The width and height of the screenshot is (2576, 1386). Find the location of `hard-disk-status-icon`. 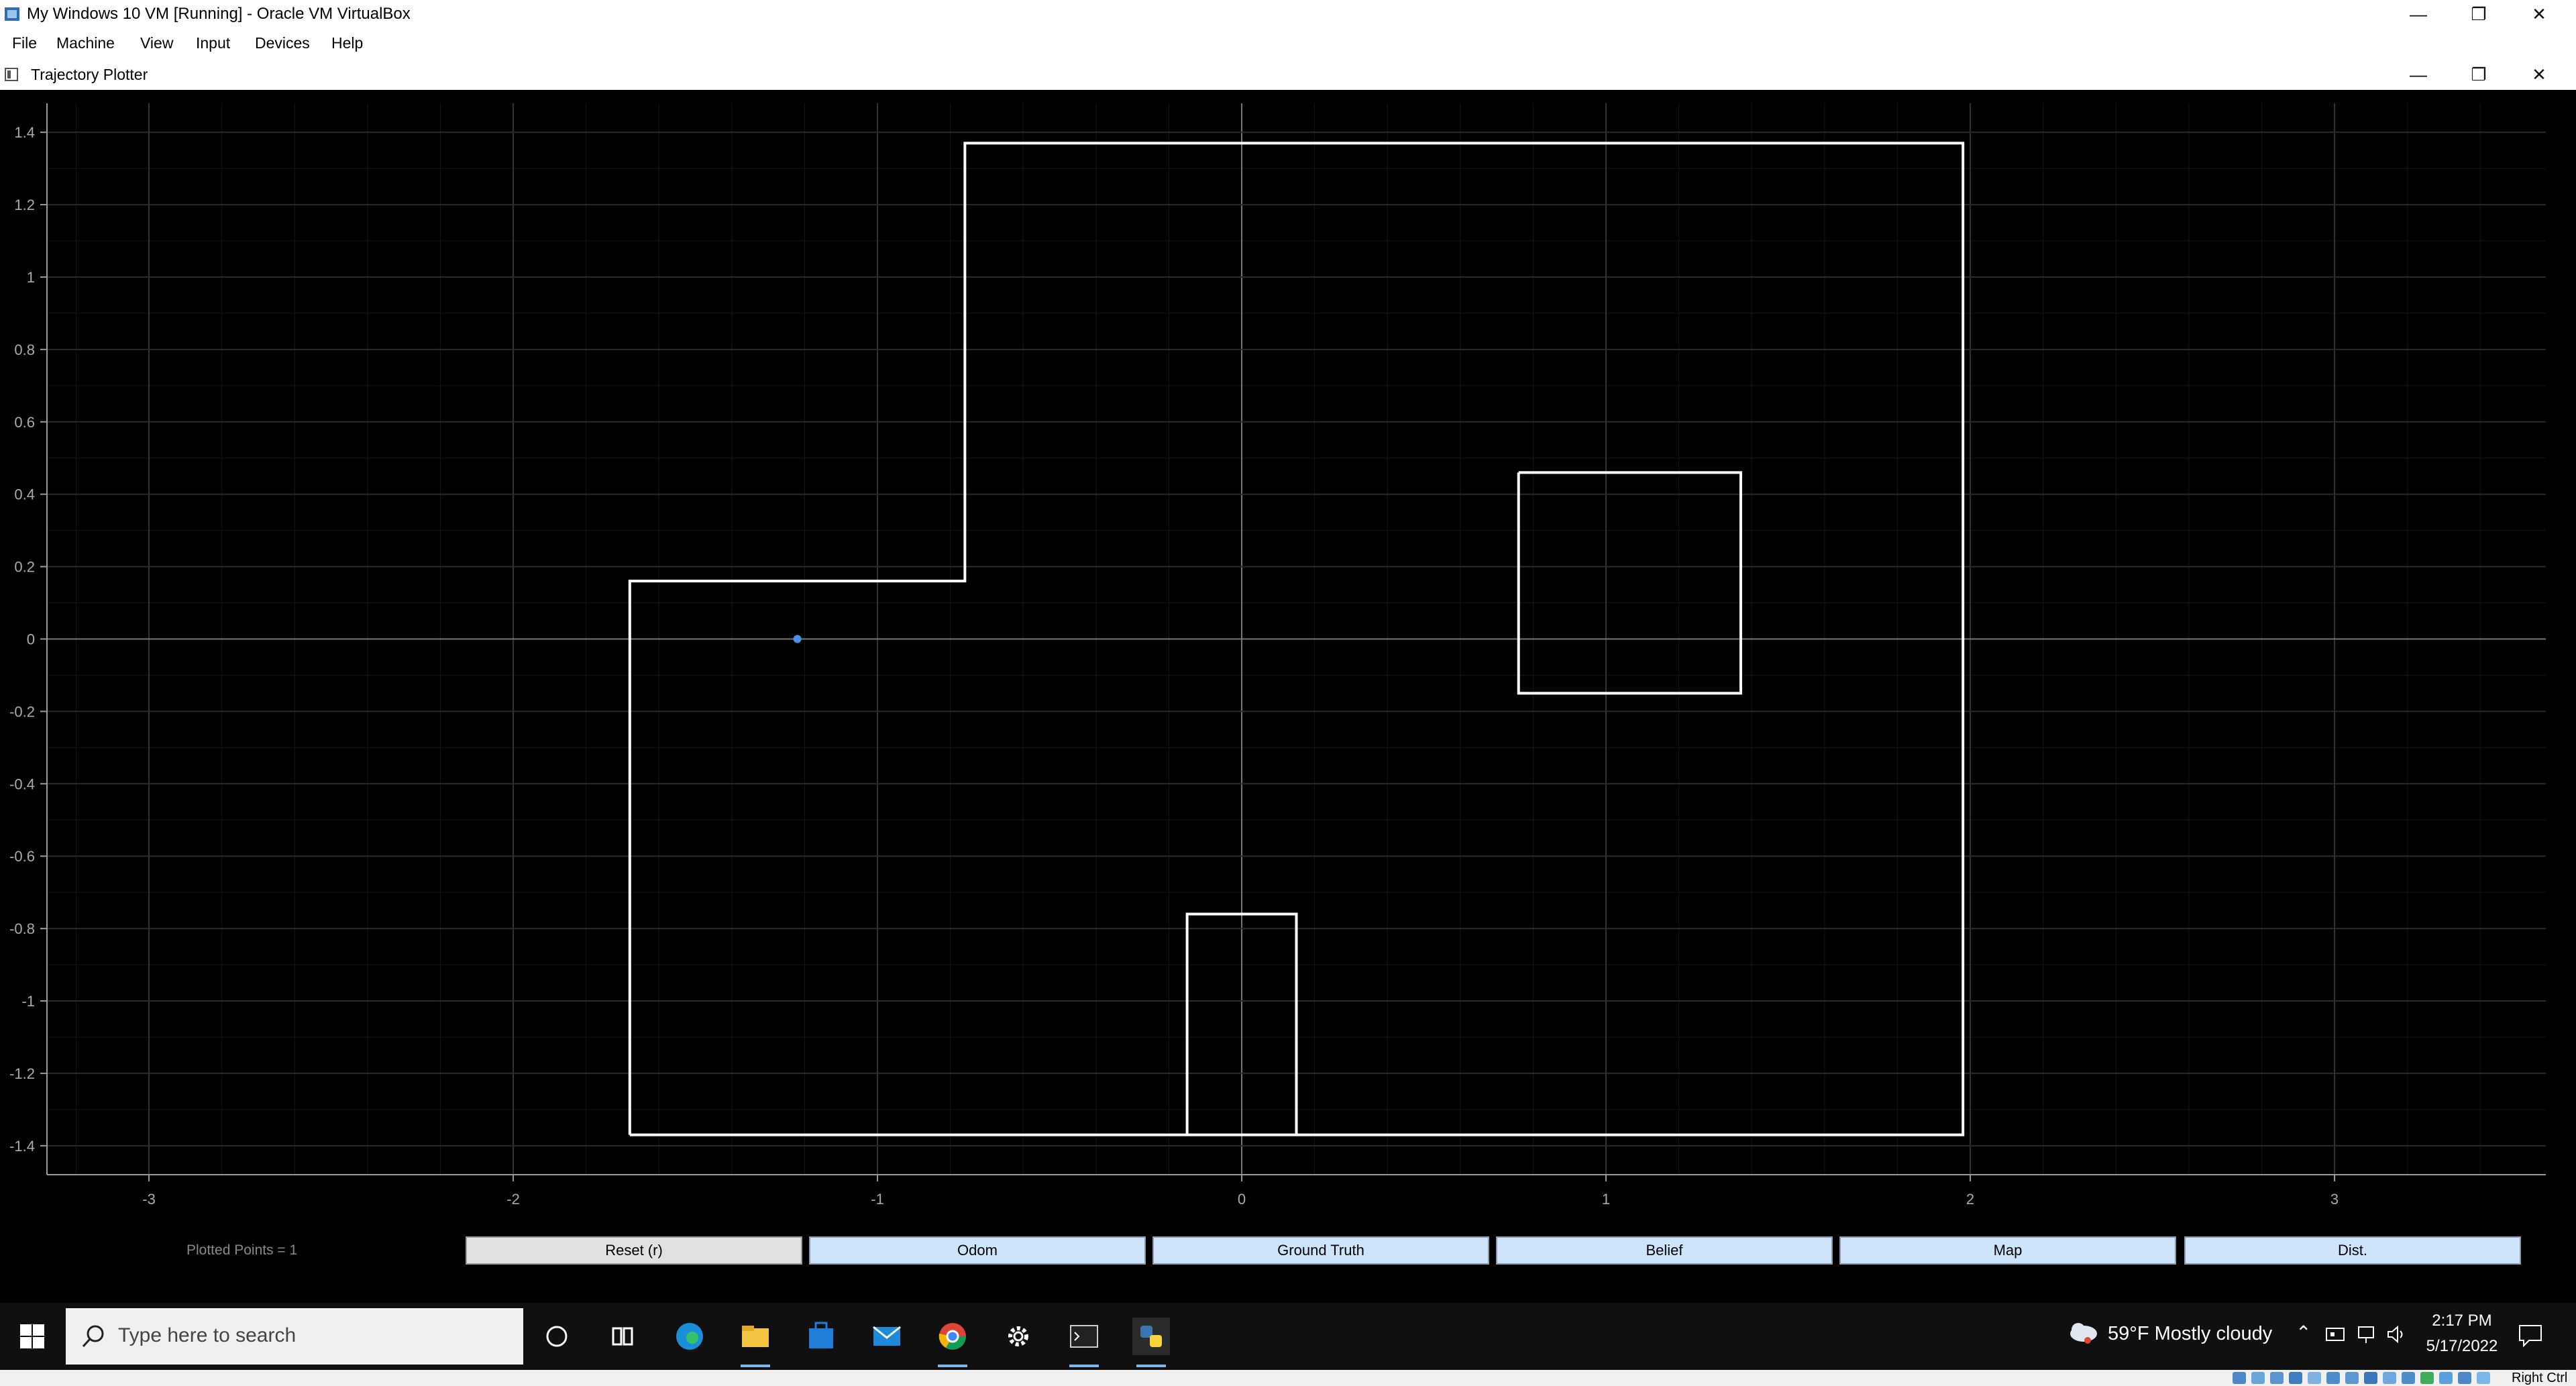

hard-disk-status-icon is located at coordinates (2239, 1378).